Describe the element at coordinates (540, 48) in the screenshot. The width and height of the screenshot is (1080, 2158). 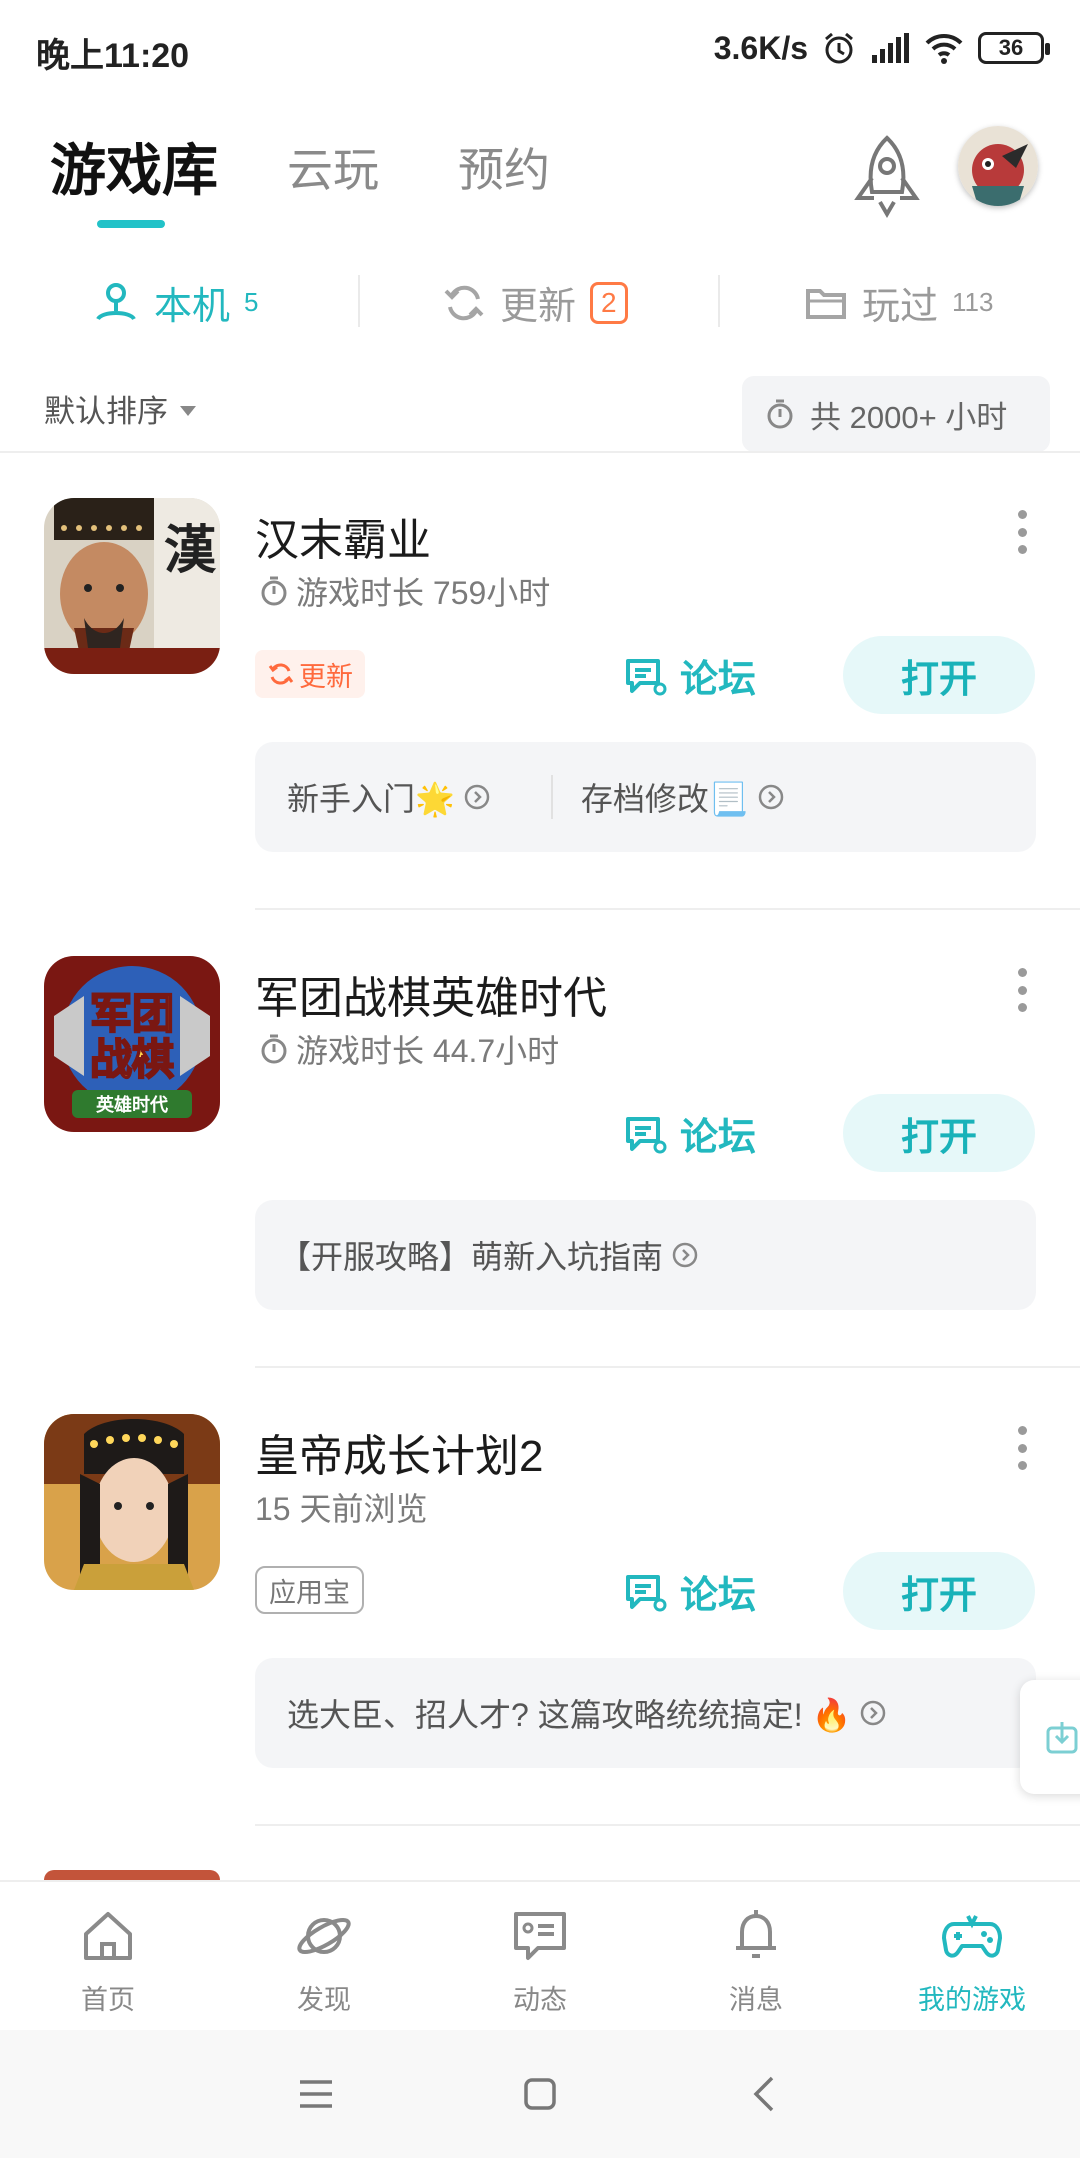
I see `status-bar: 晚上11:20 3.6K/s 36` at that location.